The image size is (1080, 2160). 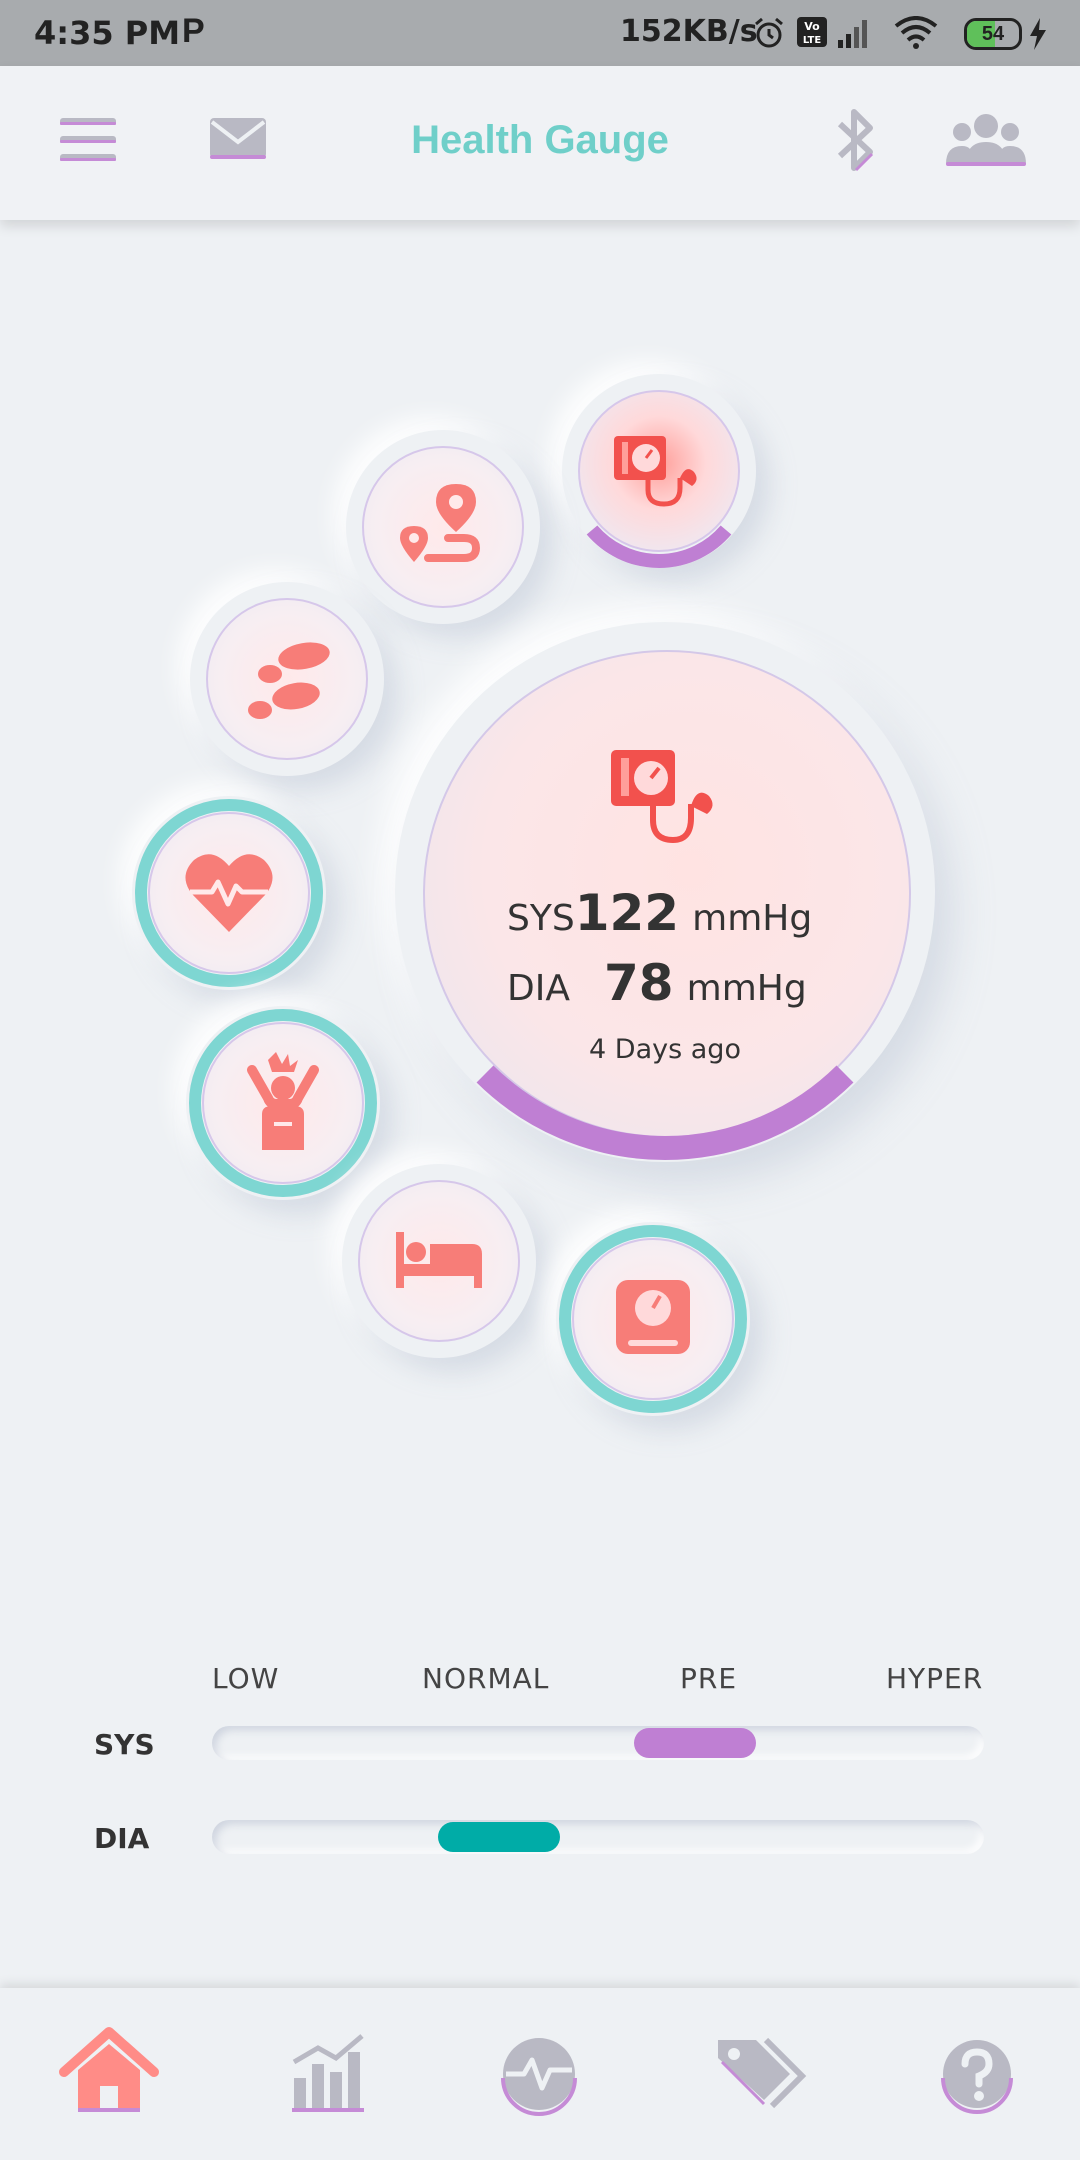 I want to click on battery-icon: 54, so click(x=993, y=34).